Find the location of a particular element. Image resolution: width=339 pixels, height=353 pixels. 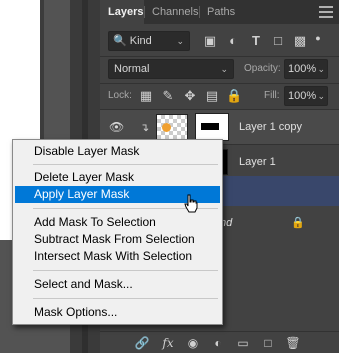

layer-style-fx-icon: fx is located at coordinates (168, 343).